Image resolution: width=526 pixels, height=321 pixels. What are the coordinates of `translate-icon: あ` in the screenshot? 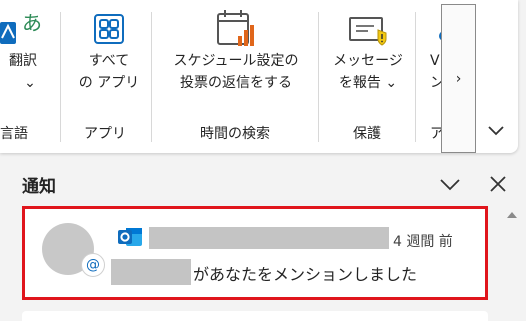 It's located at (21, 27).